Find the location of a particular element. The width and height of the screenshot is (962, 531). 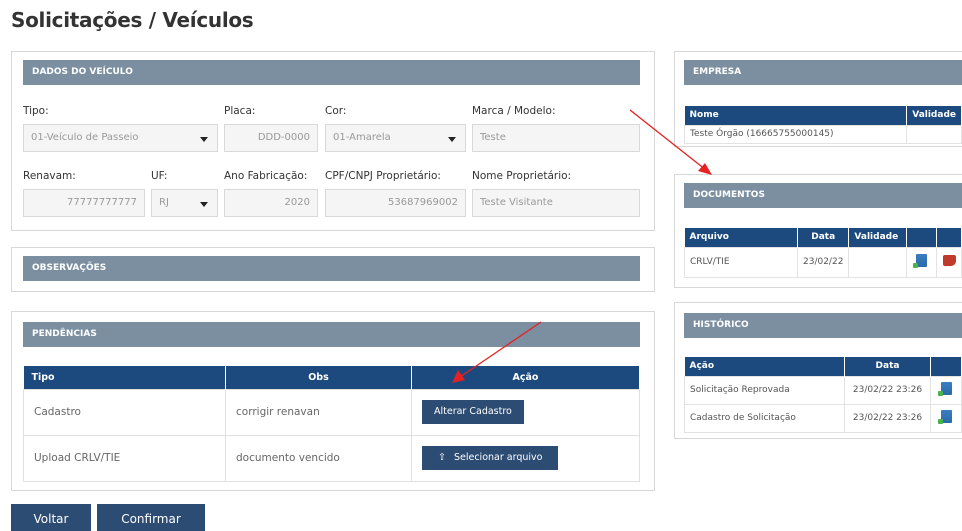

selecionar-arquivo-button: ⇧ Selecionar arquivo is located at coordinates (490, 458).